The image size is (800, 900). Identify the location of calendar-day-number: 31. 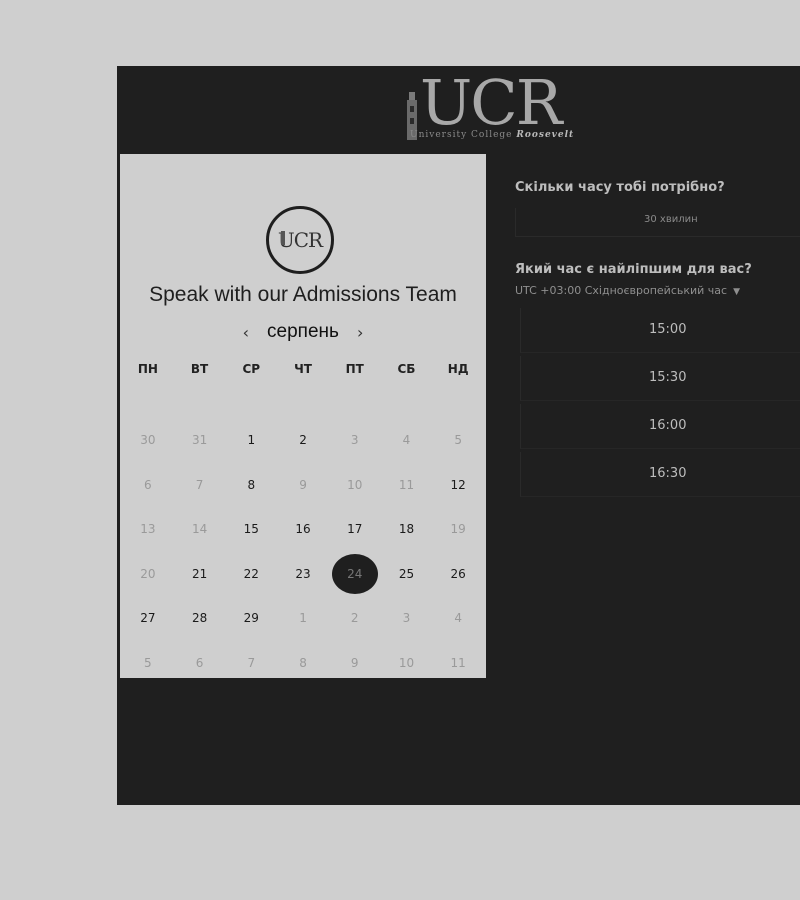
(199, 440).